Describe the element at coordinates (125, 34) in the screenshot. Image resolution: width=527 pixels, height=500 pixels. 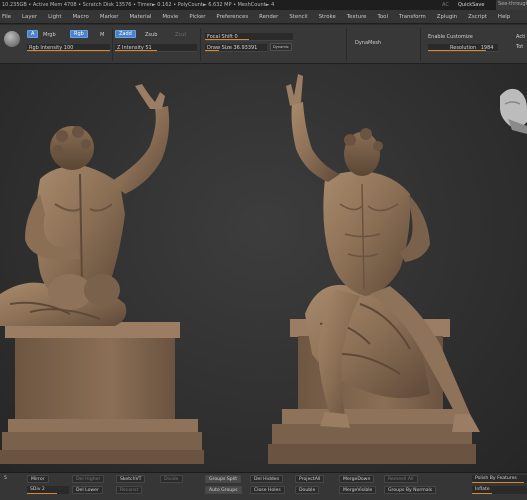
I see `zadd-button: Zadd` at that location.